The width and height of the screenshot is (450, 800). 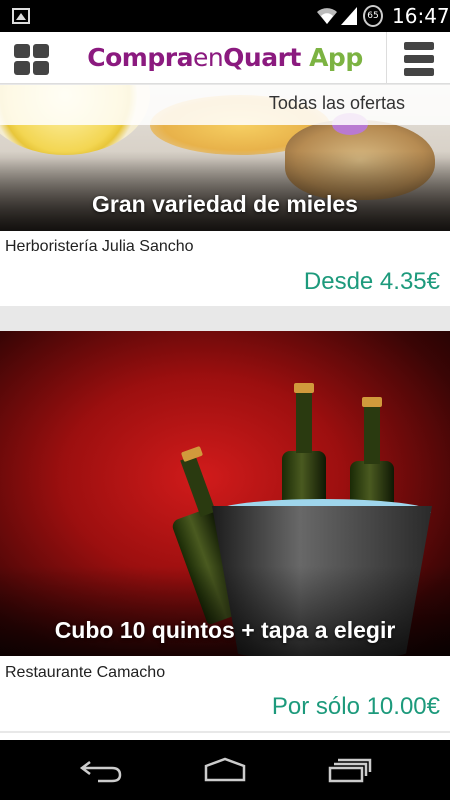 I want to click on grid-menu-icon, so click(x=32, y=60).